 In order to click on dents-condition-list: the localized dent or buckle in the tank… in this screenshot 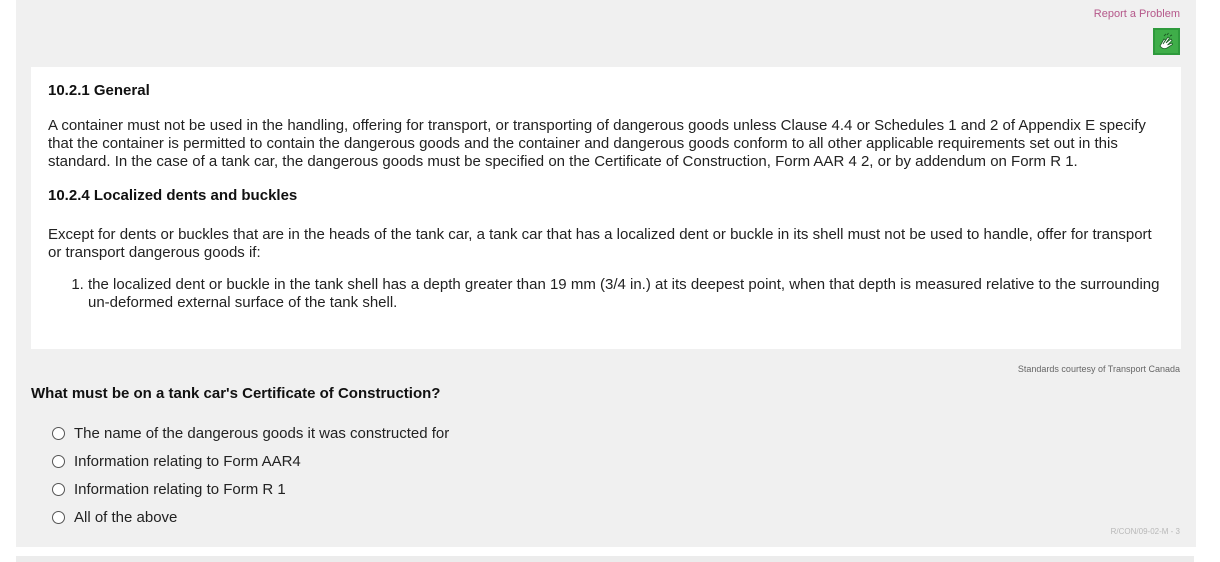, I will do `click(606, 294)`.